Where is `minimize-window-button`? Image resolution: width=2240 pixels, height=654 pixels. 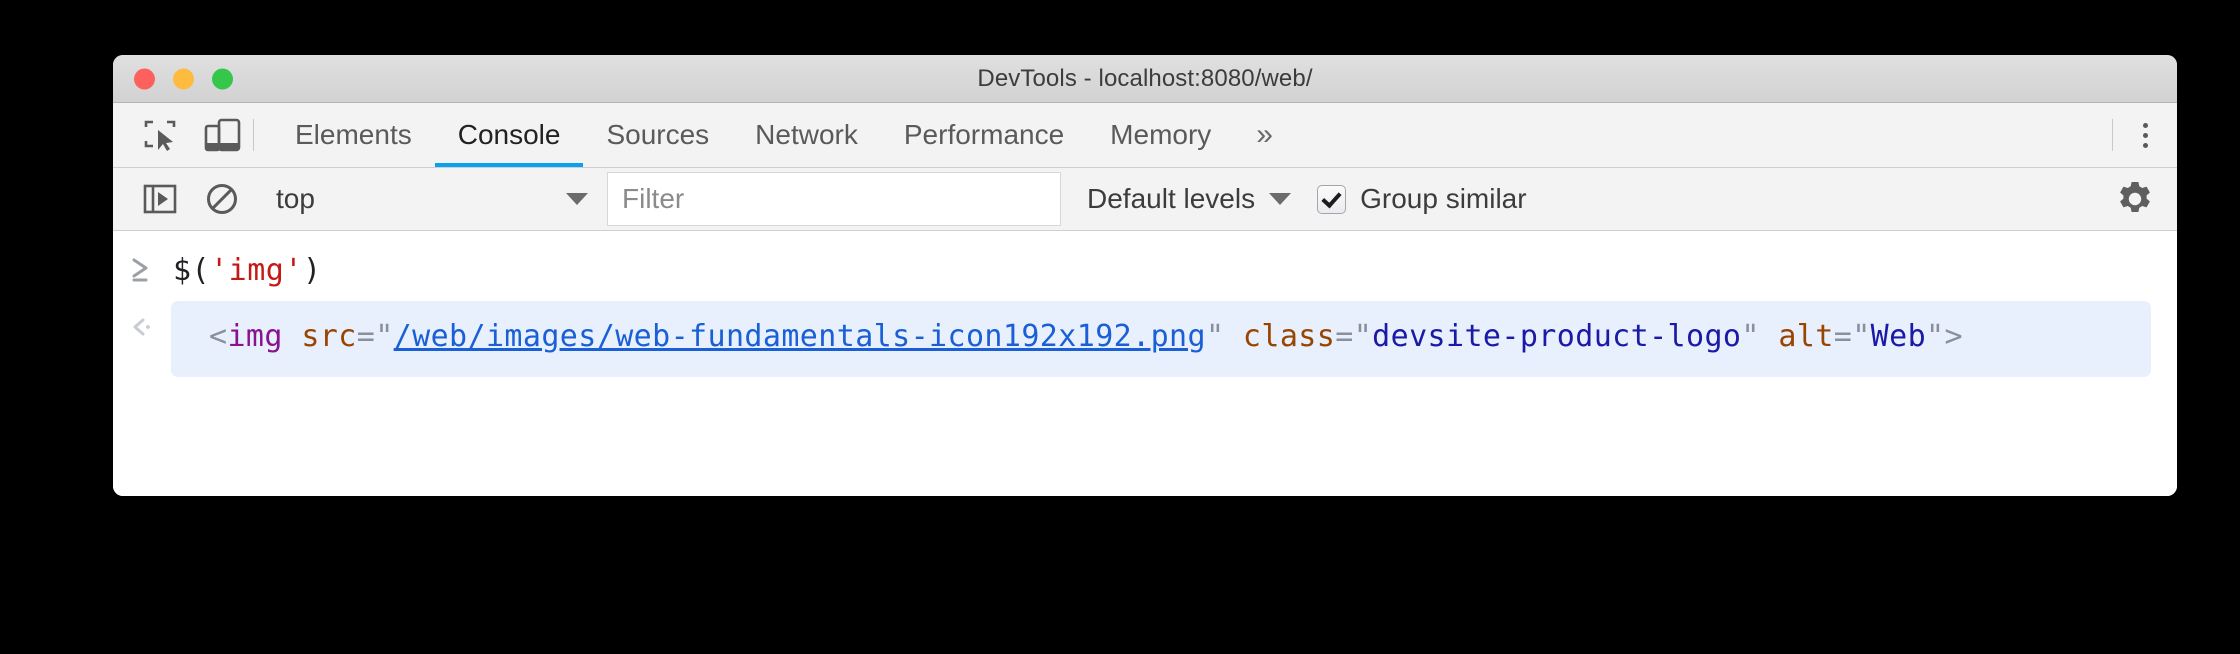
minimize-window-button is located at coordinates (183, 78).